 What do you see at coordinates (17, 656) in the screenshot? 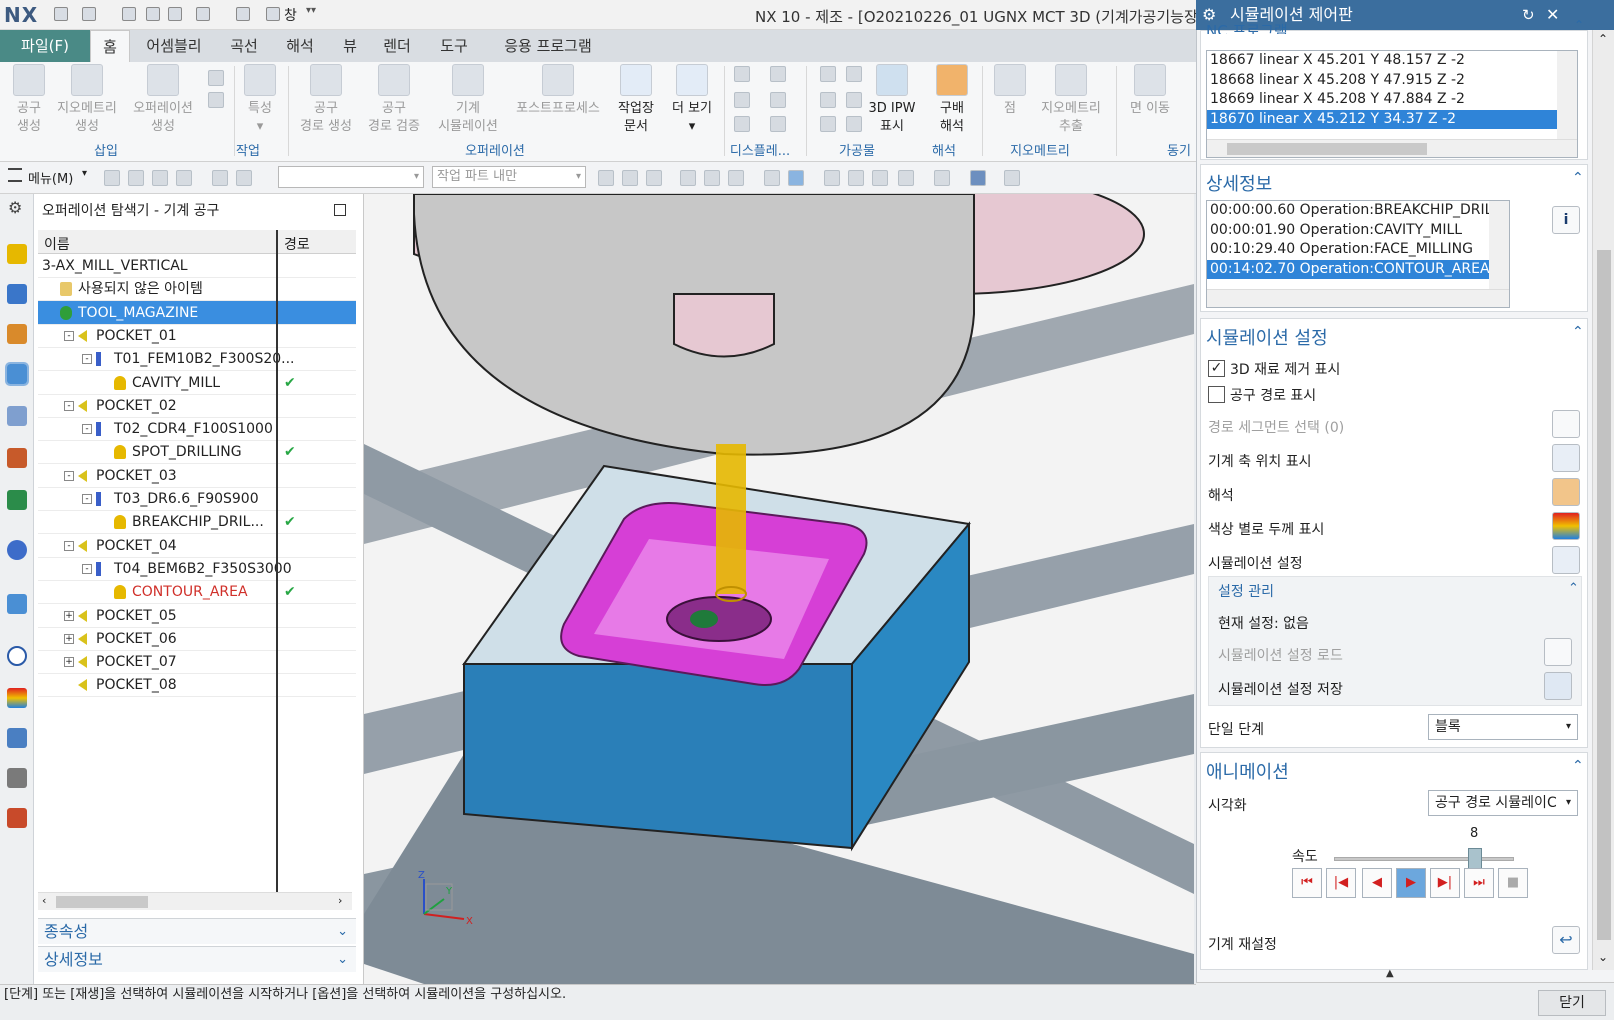
I see `clock-icon` at bounding box center [17, 656].